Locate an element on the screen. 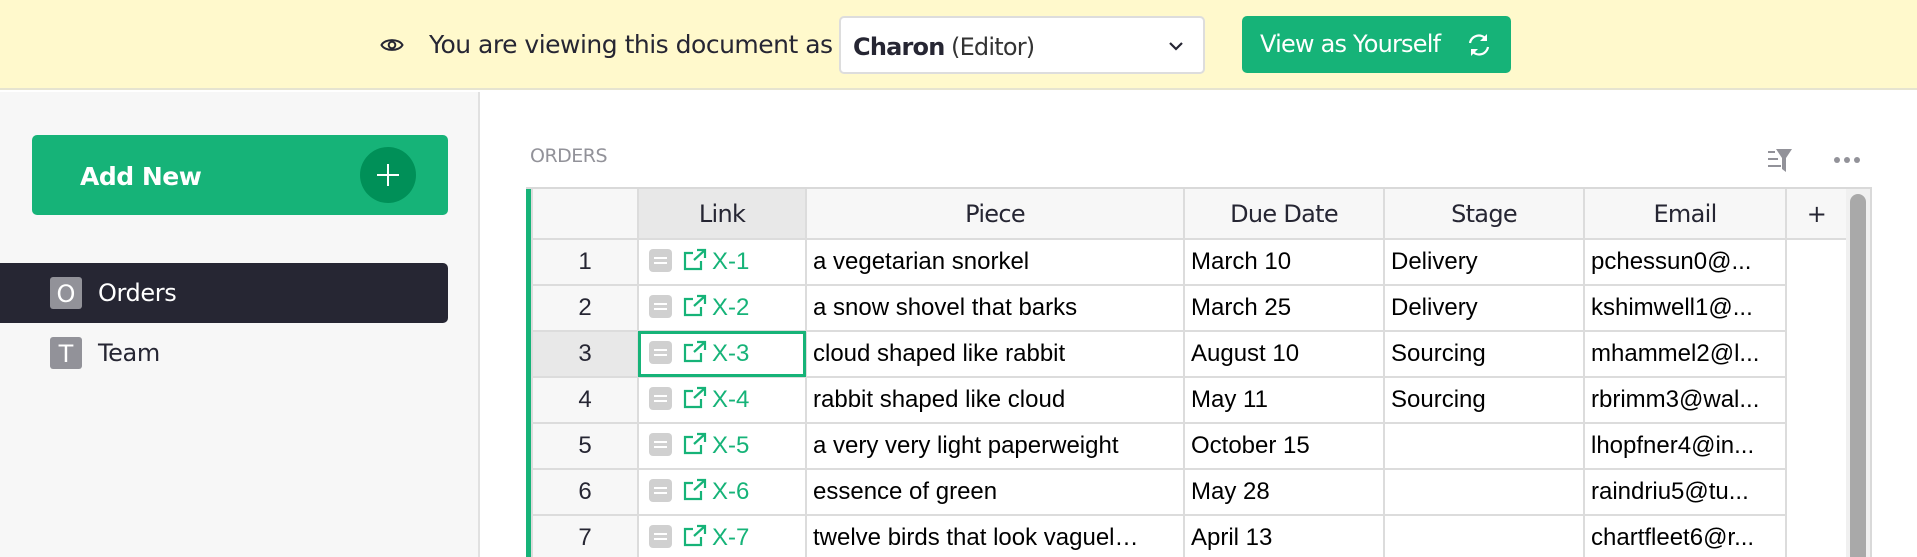 The image size is (1917, 557). column-header-piece: Piece is located at coordinates (995, 214).